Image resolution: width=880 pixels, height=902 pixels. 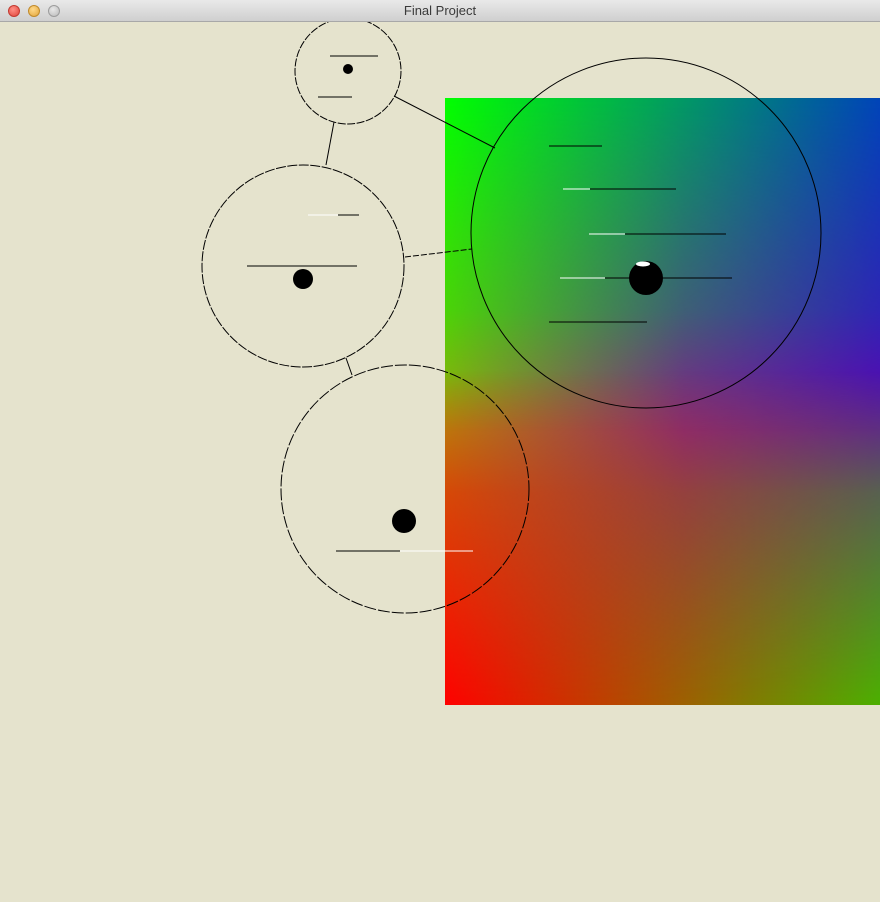 I want to click on edge-top-left, so click(x=330, y=143).